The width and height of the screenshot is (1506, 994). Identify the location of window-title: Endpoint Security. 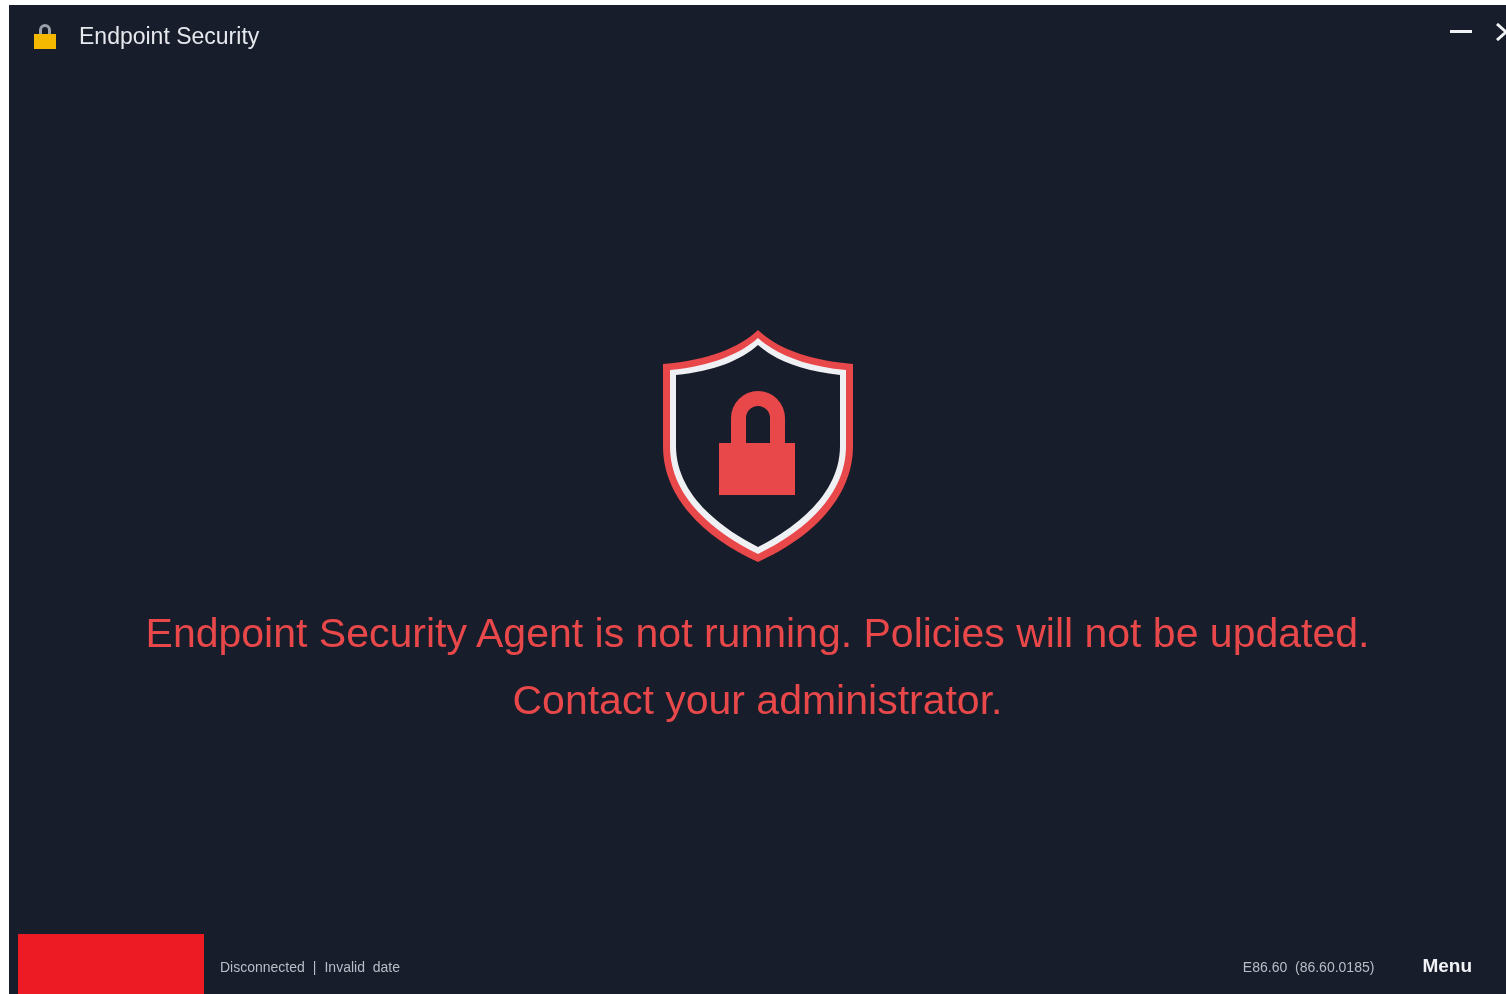
(169, 36).